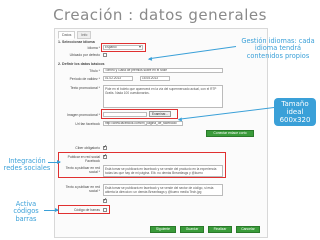  I want to click on page-title: Creación : datos generales, so click(160, 15).